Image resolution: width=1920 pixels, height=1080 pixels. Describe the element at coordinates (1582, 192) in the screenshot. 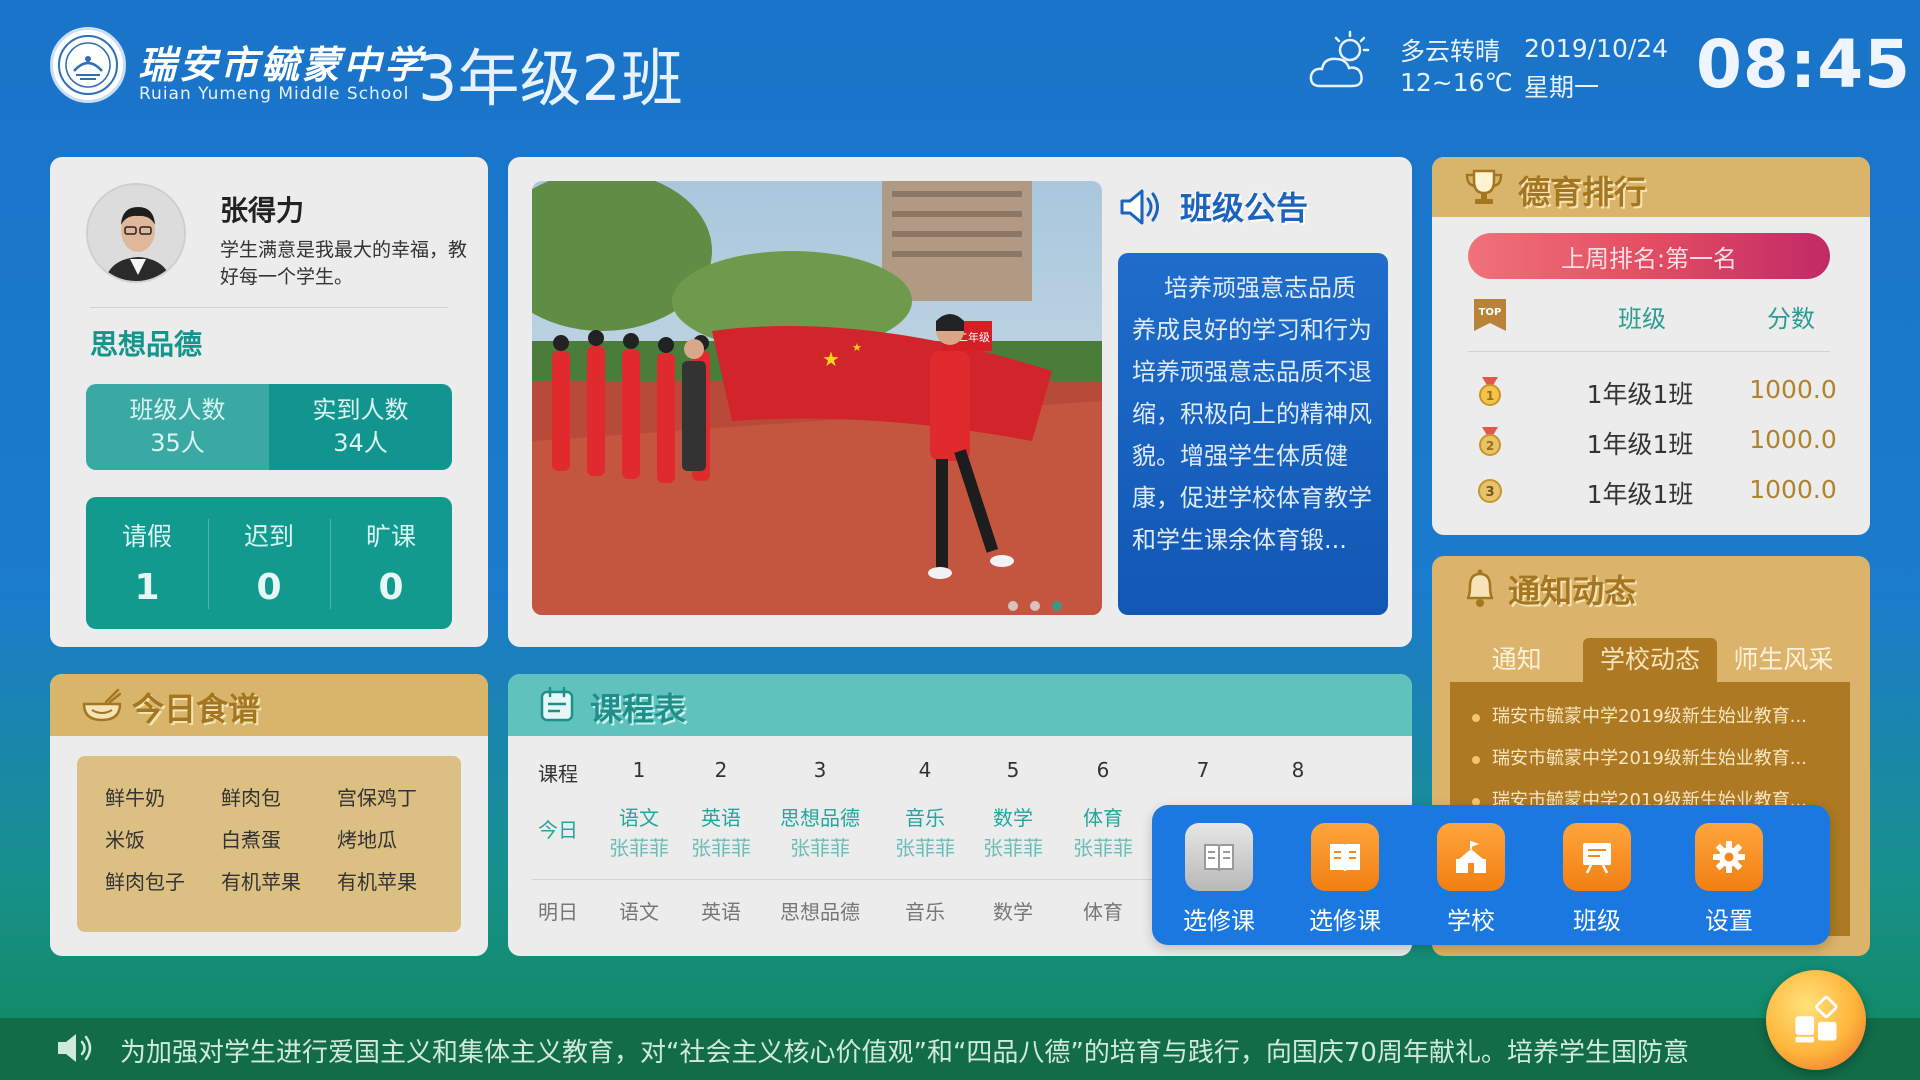

I see `ranking-title: 德育排行` at that location.